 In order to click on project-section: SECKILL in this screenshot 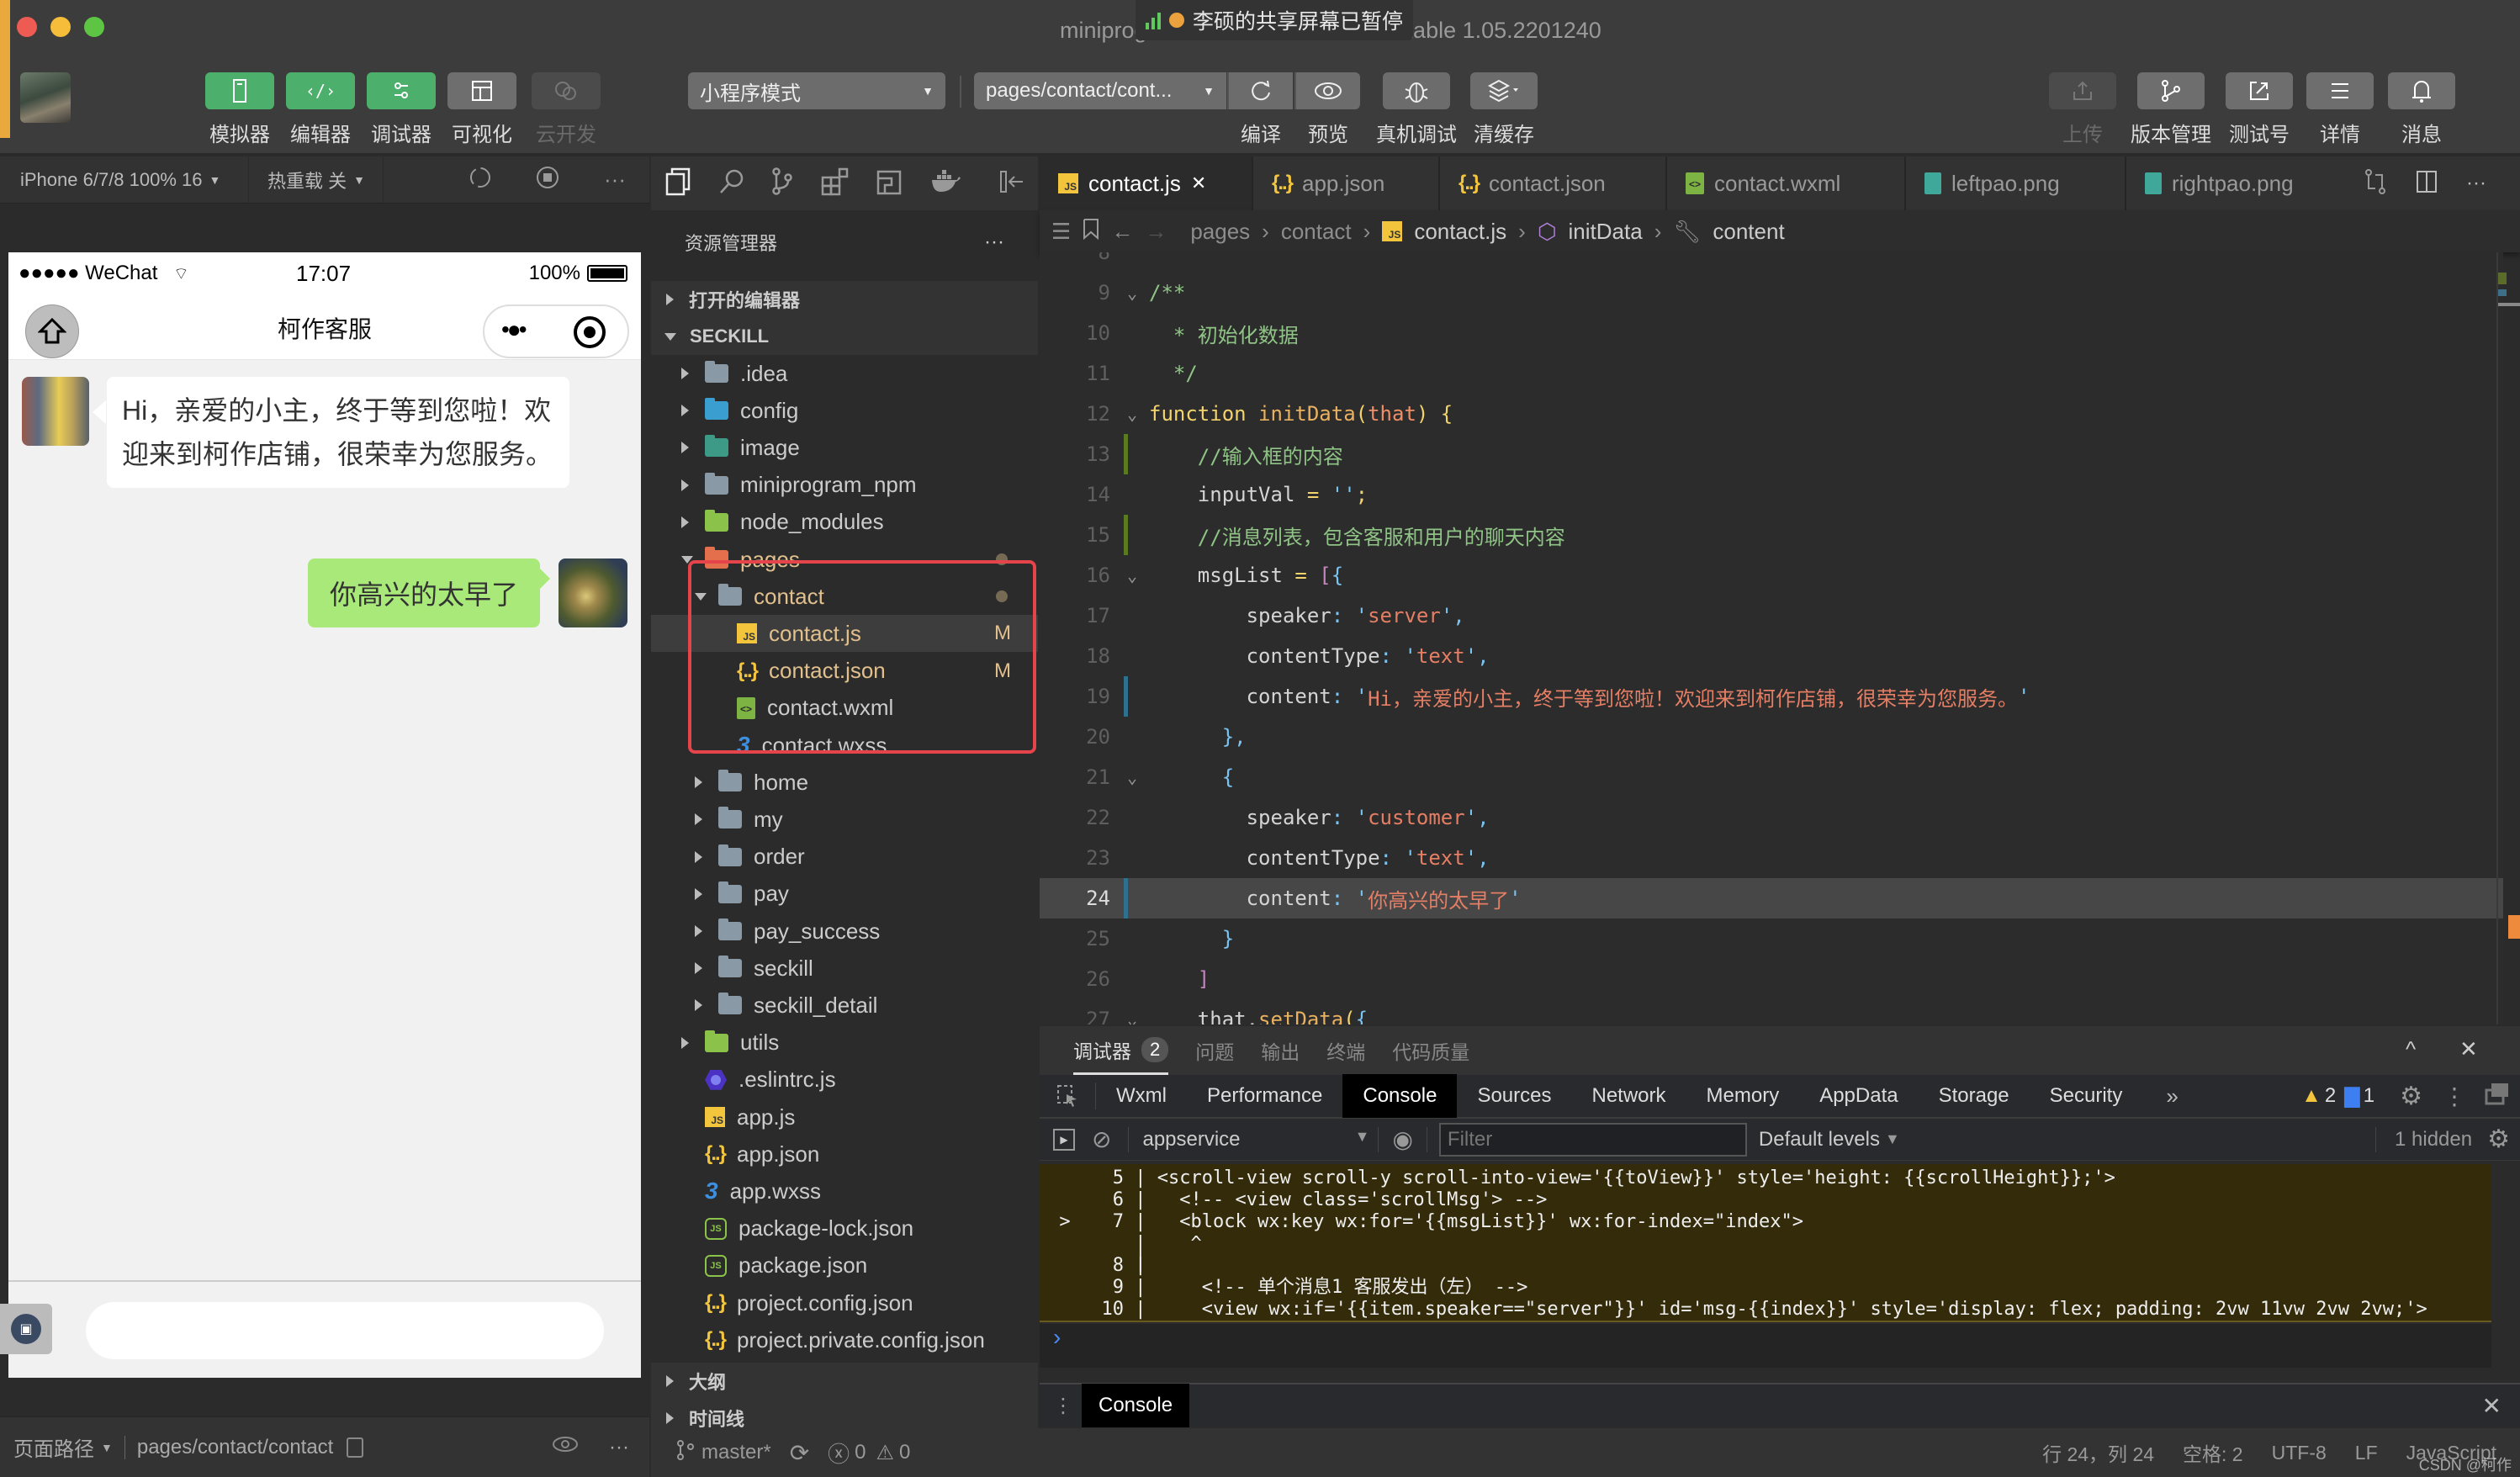, I will do `click(844, 336)`.